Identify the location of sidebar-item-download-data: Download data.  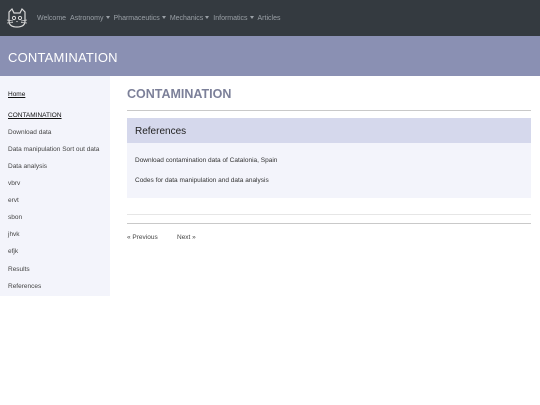
(29, 132).